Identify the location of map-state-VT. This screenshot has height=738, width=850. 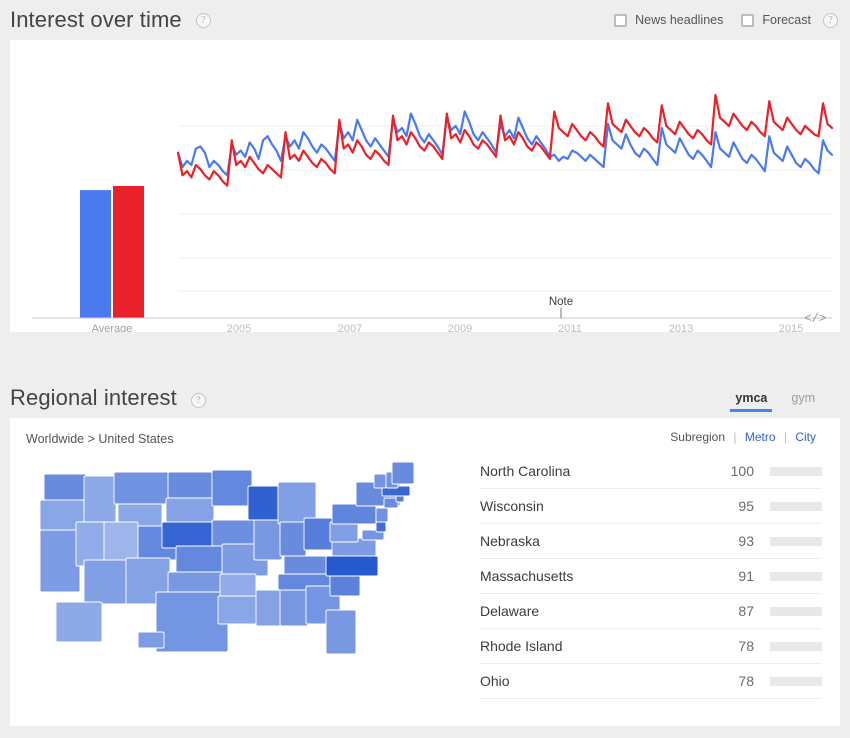
(380, 481).